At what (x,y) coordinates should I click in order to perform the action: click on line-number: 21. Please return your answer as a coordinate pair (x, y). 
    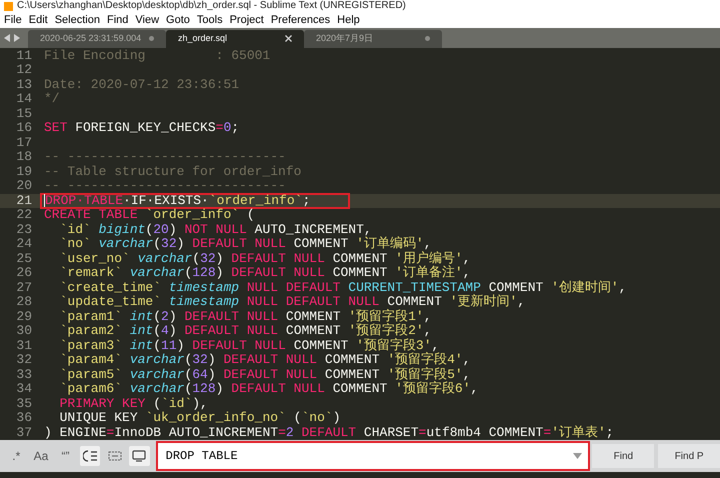
    Looking at the image, I should click on (23, 201).